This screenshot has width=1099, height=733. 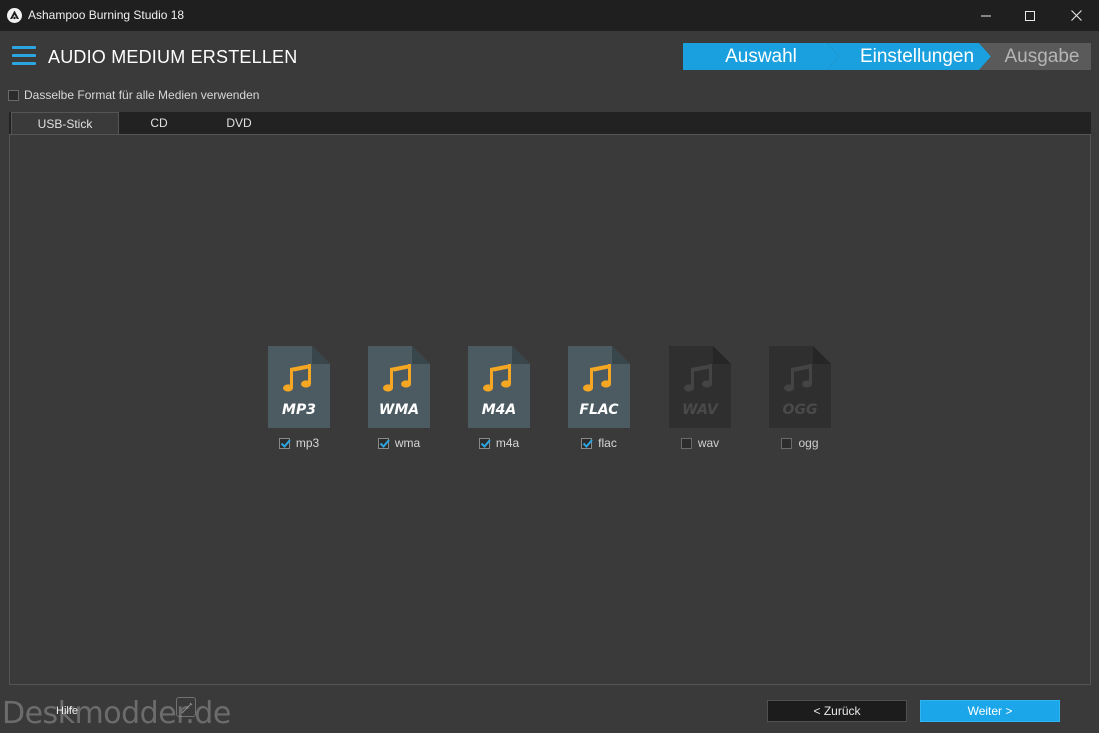 I want to click on window-title: Ashampoo Burning Studio 18, so click(x=106, y=15).